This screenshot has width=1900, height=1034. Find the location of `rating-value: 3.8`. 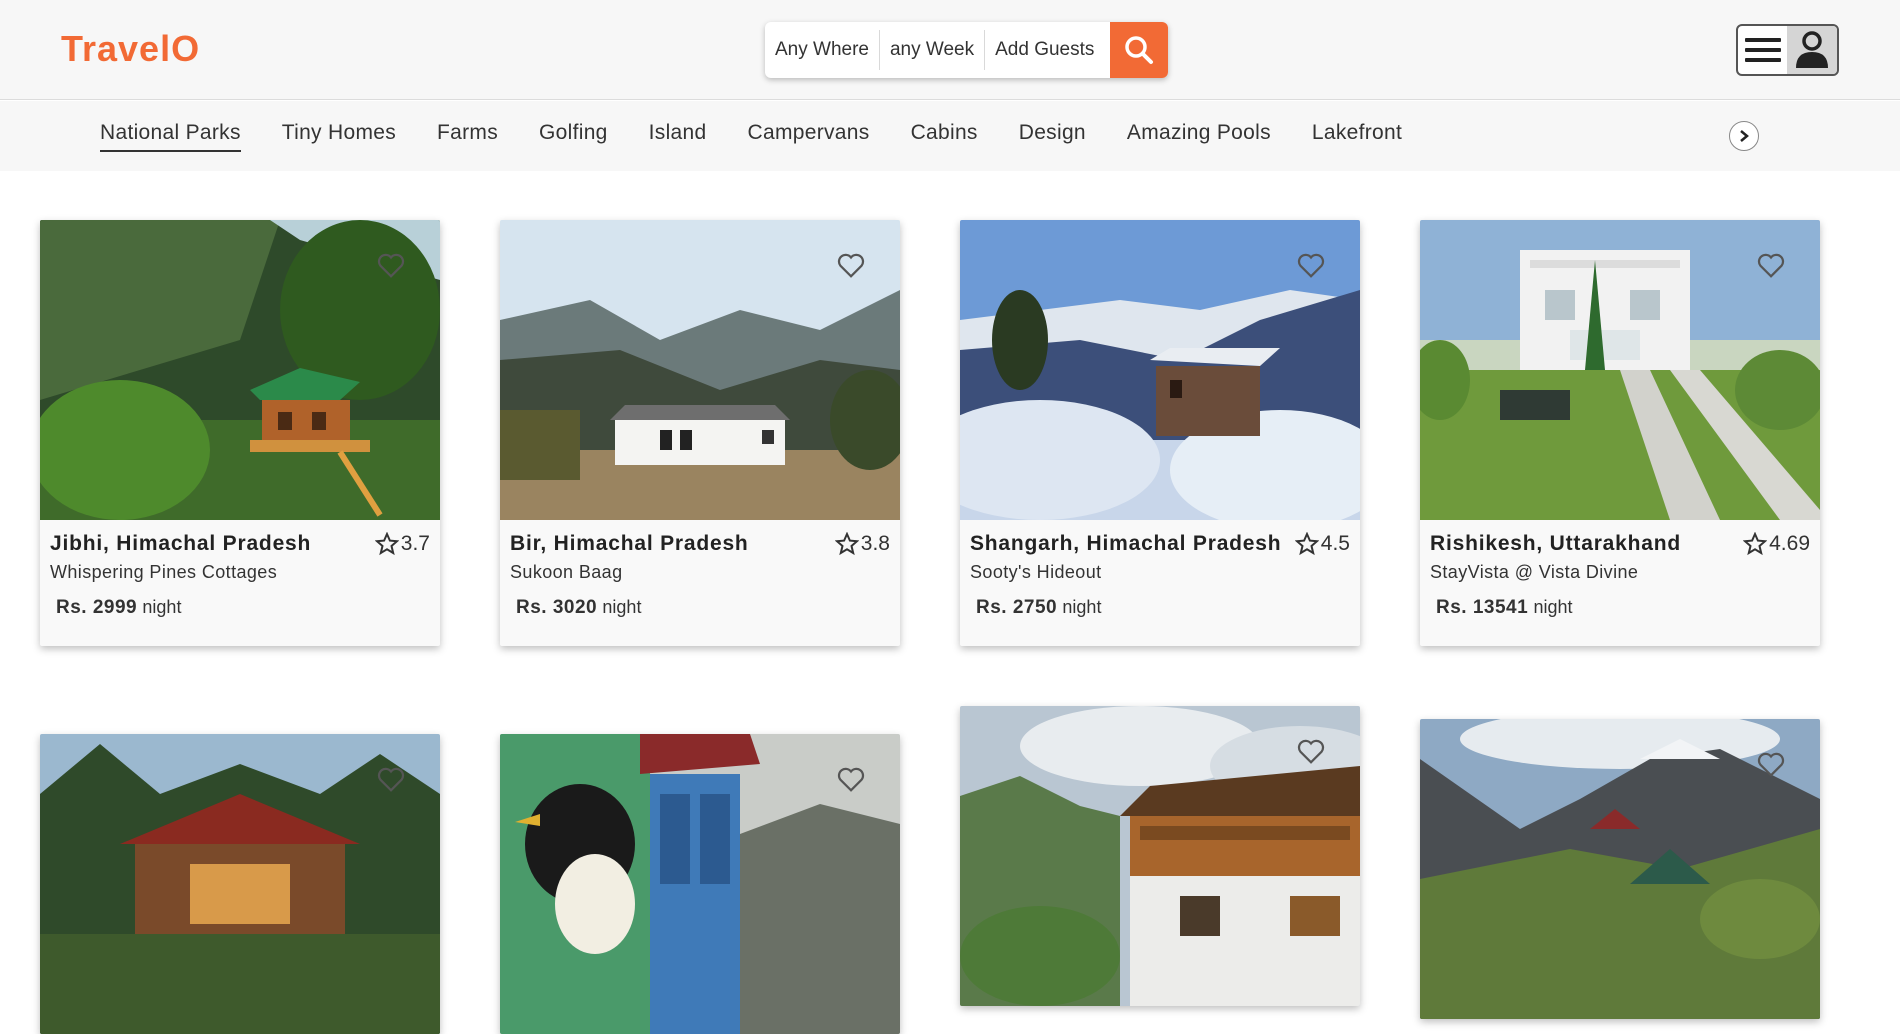

rating-value: 3.8 is located at coordinates (875, 543).